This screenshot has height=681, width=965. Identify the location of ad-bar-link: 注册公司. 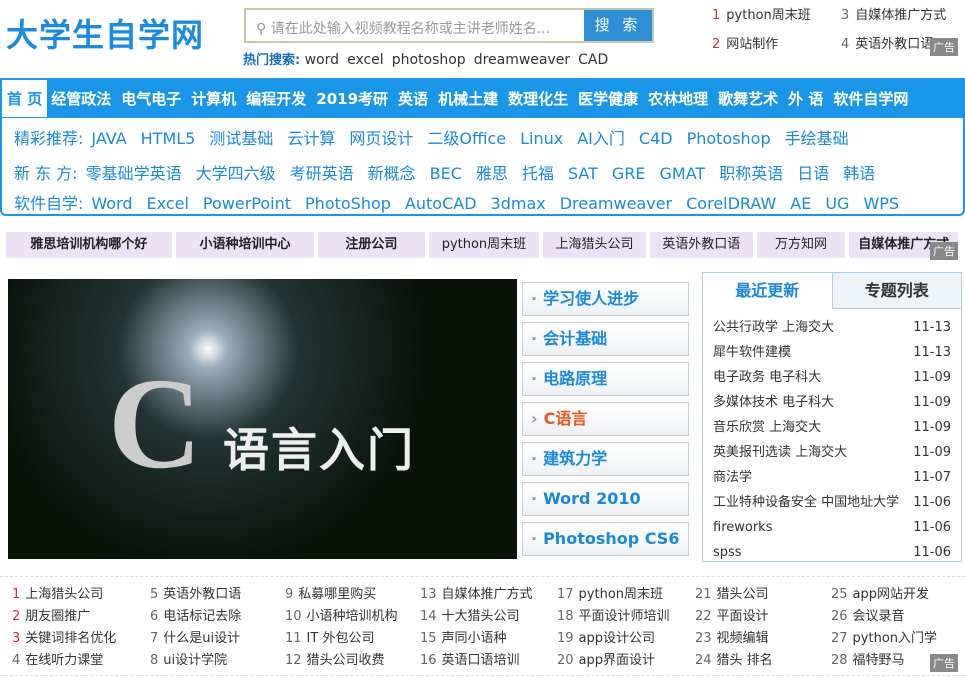
(371, 245).